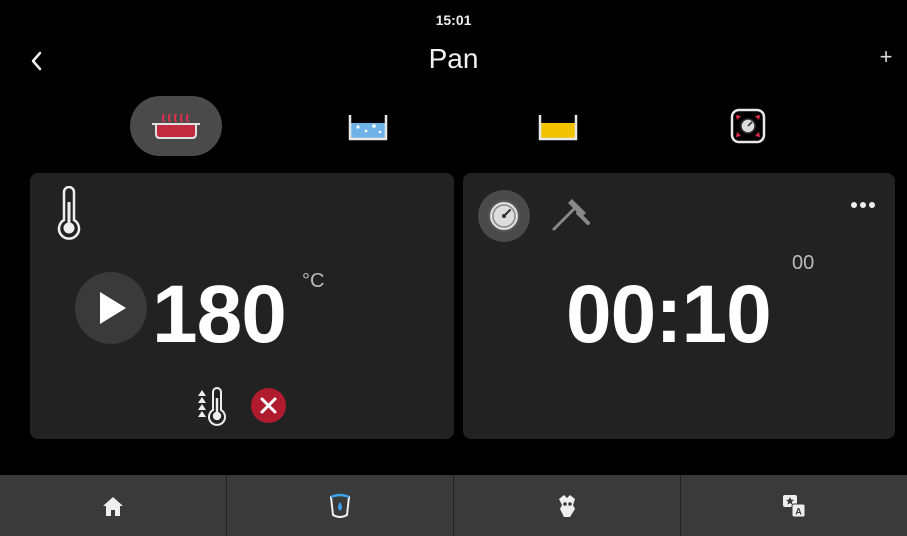 The height and width of the screenshot is (536, 907). I want to click on play-icon, so click(113, 308).